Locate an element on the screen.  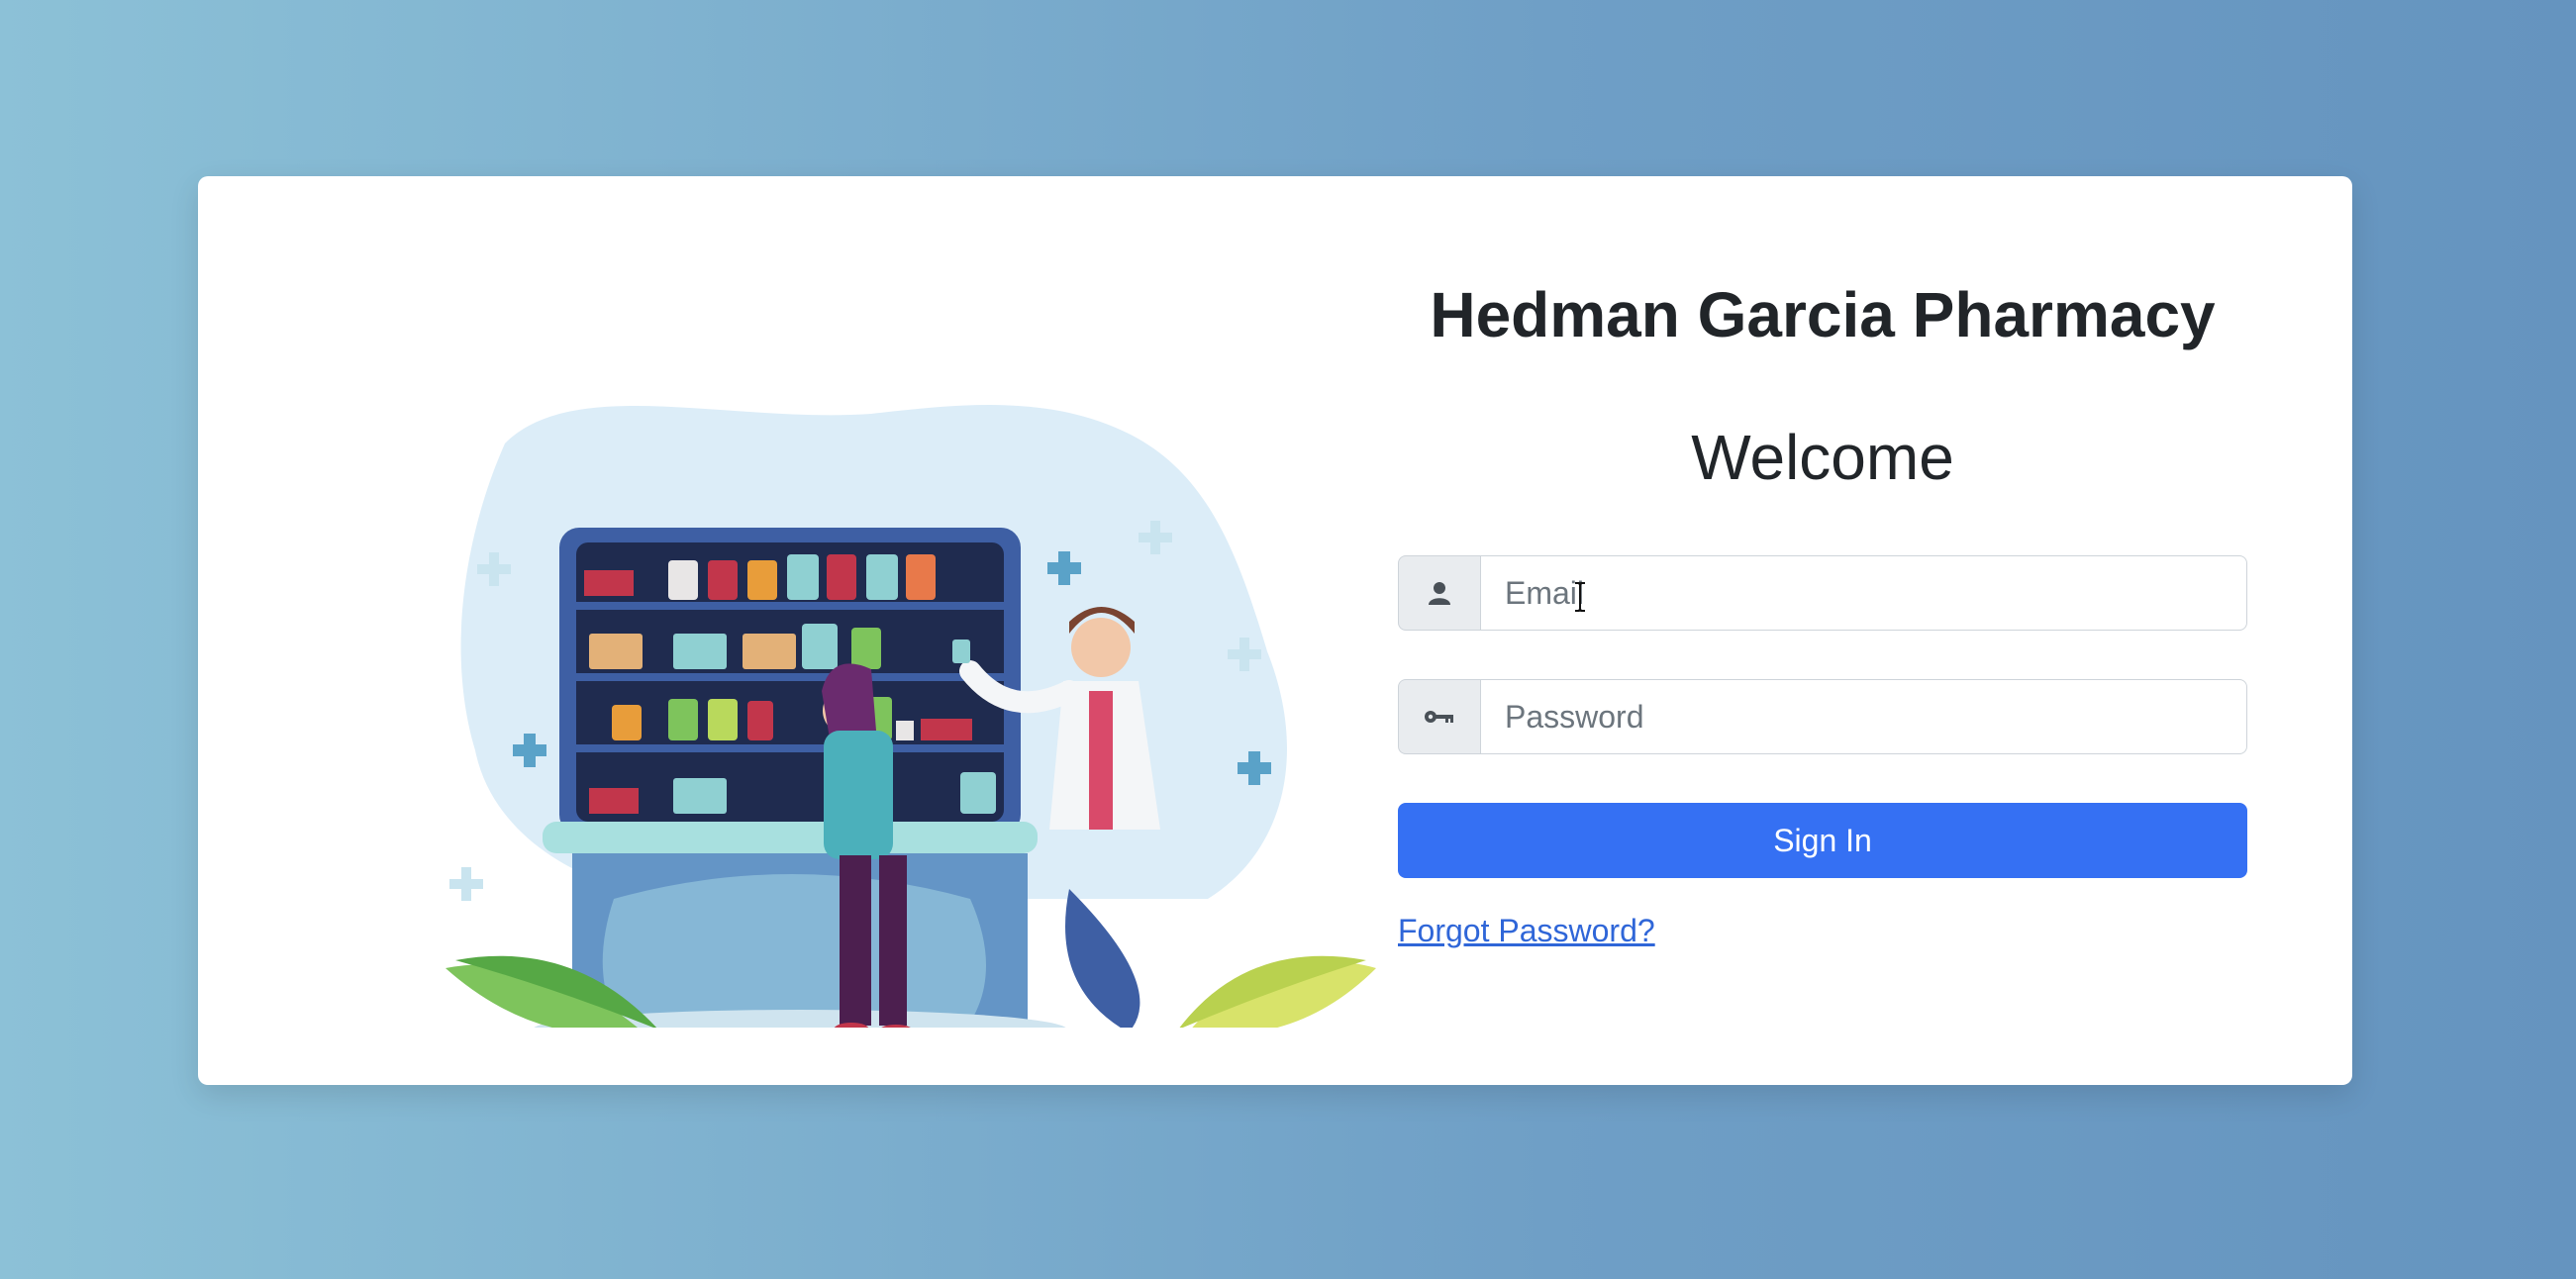
email-field is located at coordinates (1864, 593).